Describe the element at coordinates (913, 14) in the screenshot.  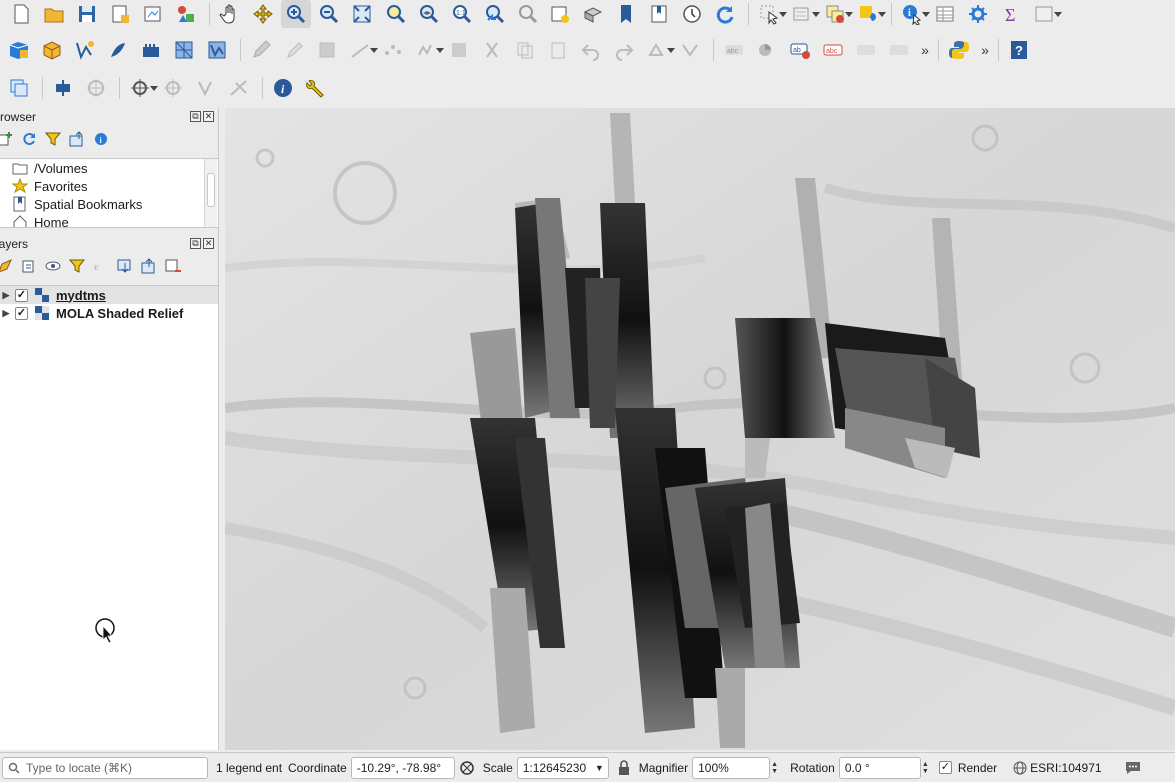
I see `identify-features-icon: i` at that location.